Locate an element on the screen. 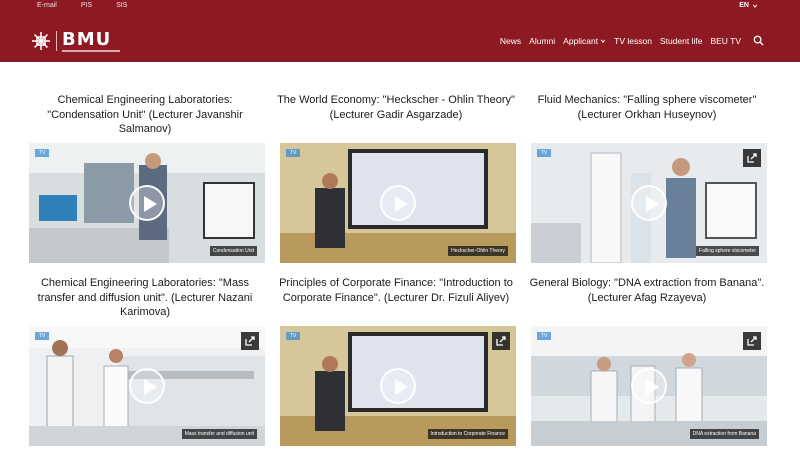 This screenshot has height=453, width=800. nav-item-tv-lesson: TV lesson is located at coordinates (633, 41).